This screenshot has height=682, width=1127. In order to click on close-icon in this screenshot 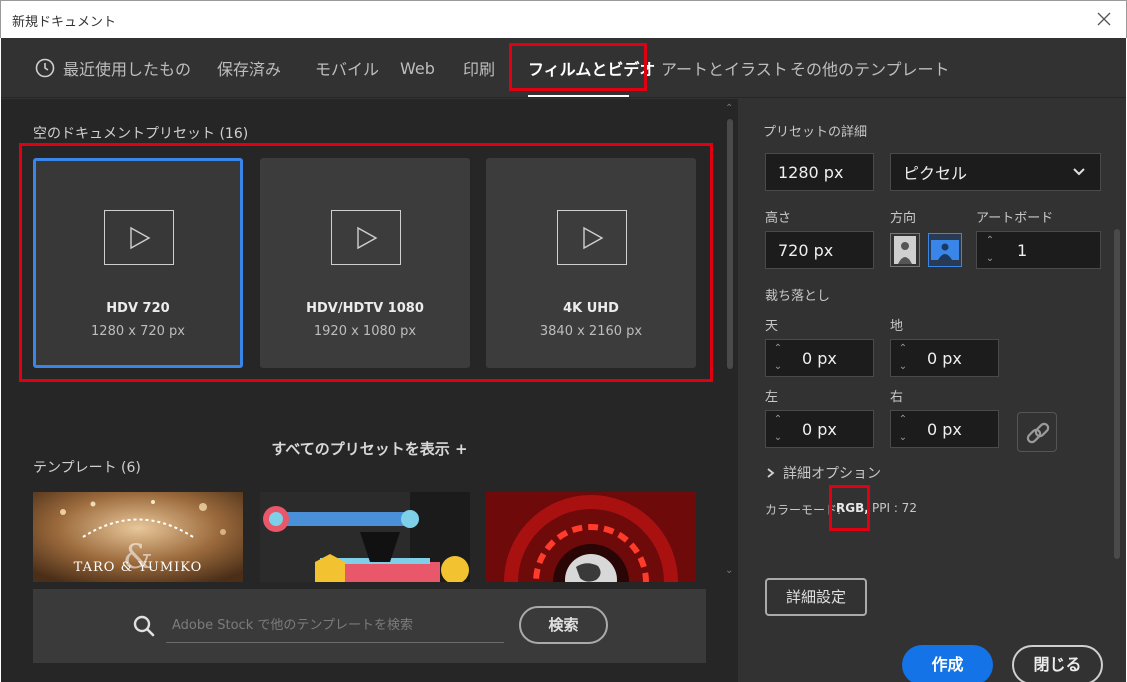, I will do `click(1104, 19)`.